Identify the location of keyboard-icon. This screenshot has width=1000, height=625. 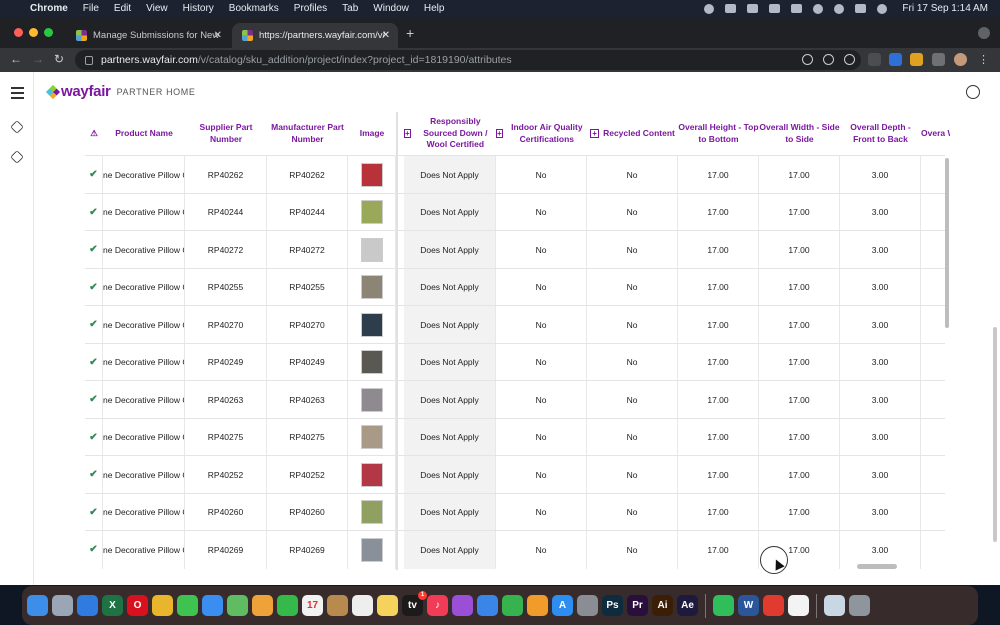
(753, 8).